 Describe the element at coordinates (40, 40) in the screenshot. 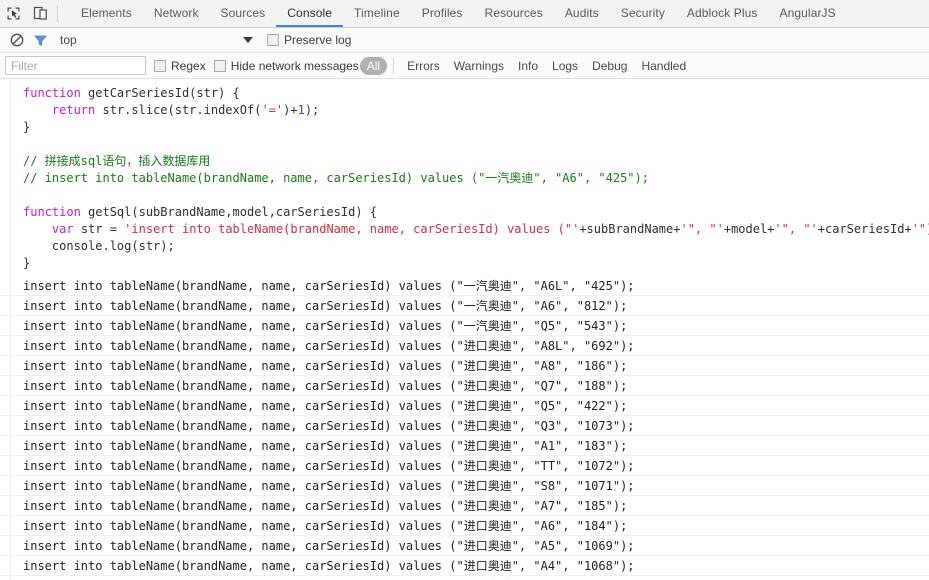

I see `filter-funnel-icon` at that location.